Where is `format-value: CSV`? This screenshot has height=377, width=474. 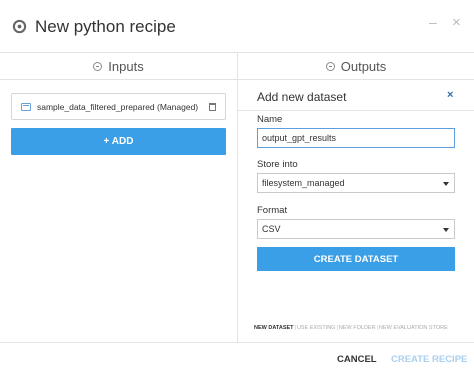 format-value: CSV is located at coordinates (271, 229).